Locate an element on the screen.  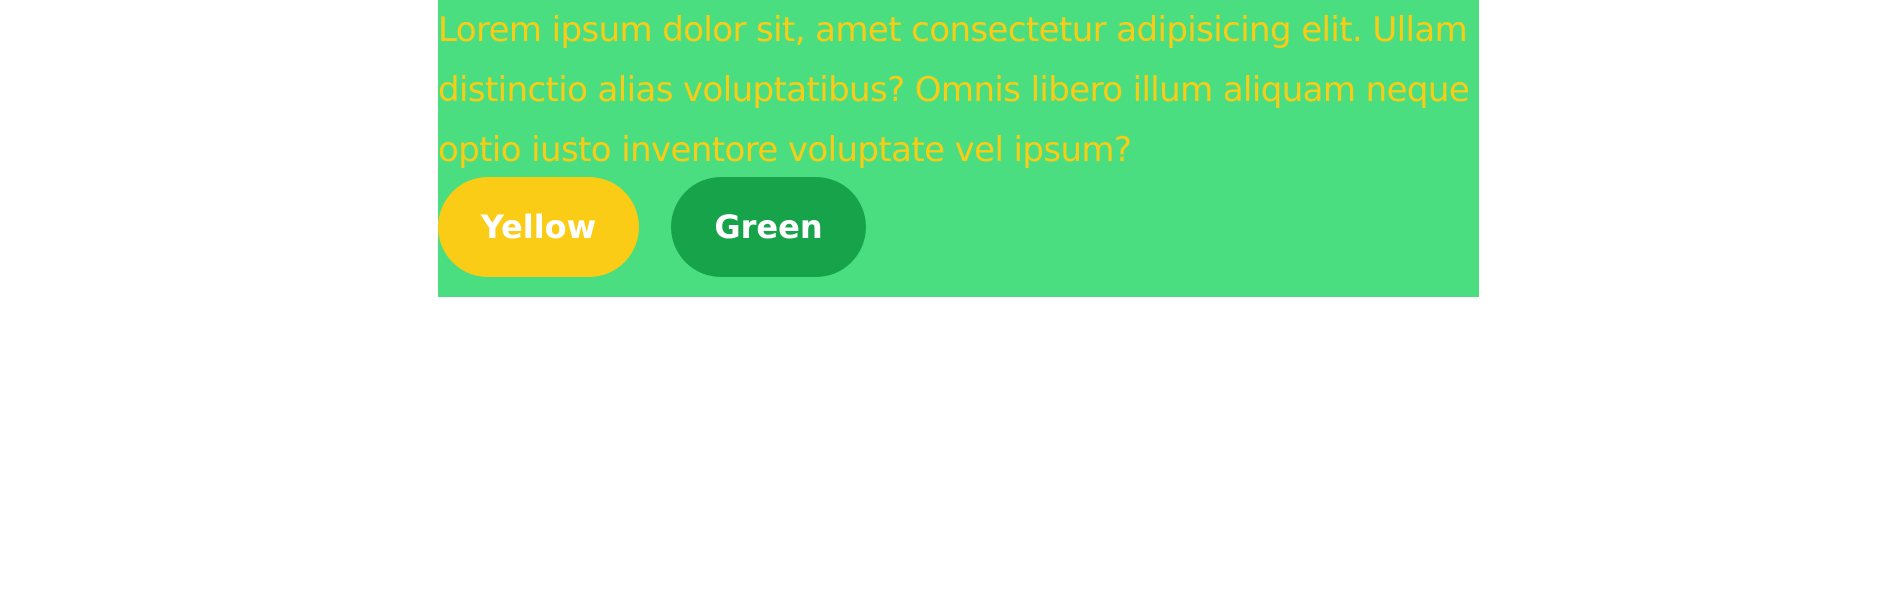
green-button: Green is located at coordinates (768, 227).